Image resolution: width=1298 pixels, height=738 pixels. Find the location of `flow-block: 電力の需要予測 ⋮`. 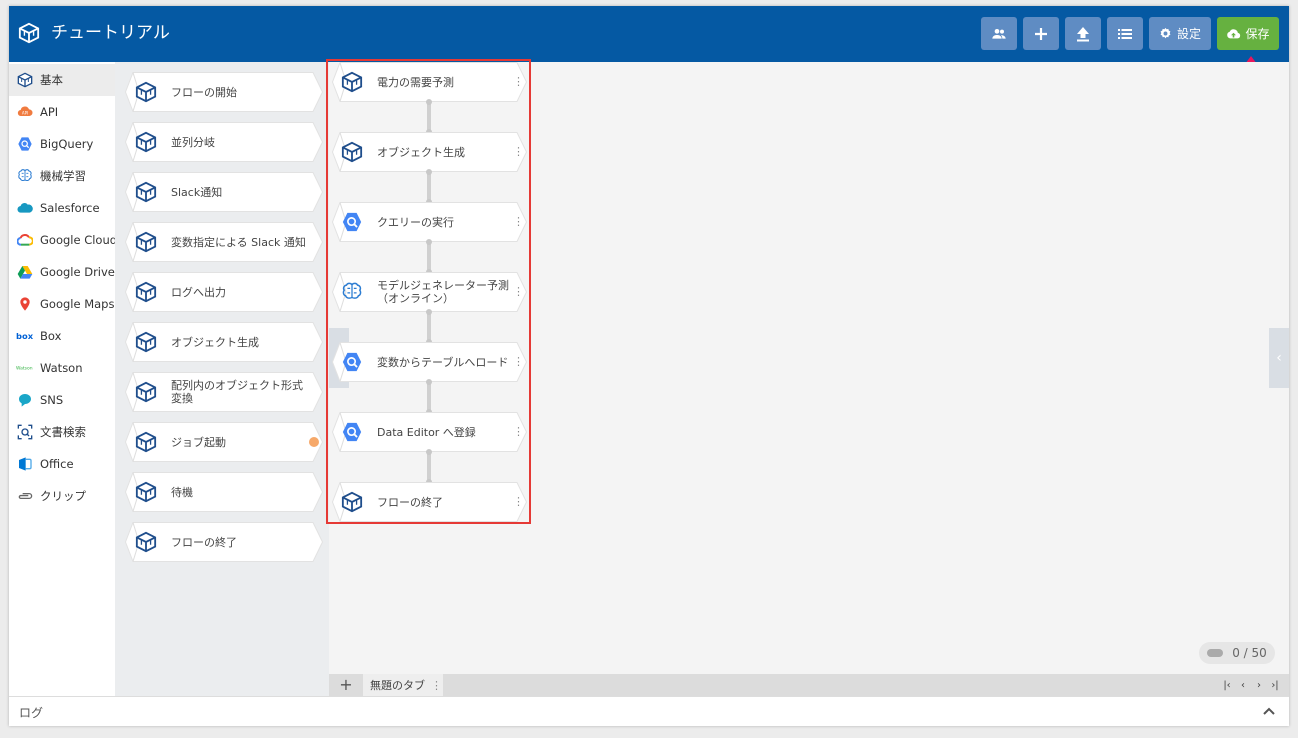

flow-block: 電力の需要予測 ⋮ is located at coordinates (429, 82).